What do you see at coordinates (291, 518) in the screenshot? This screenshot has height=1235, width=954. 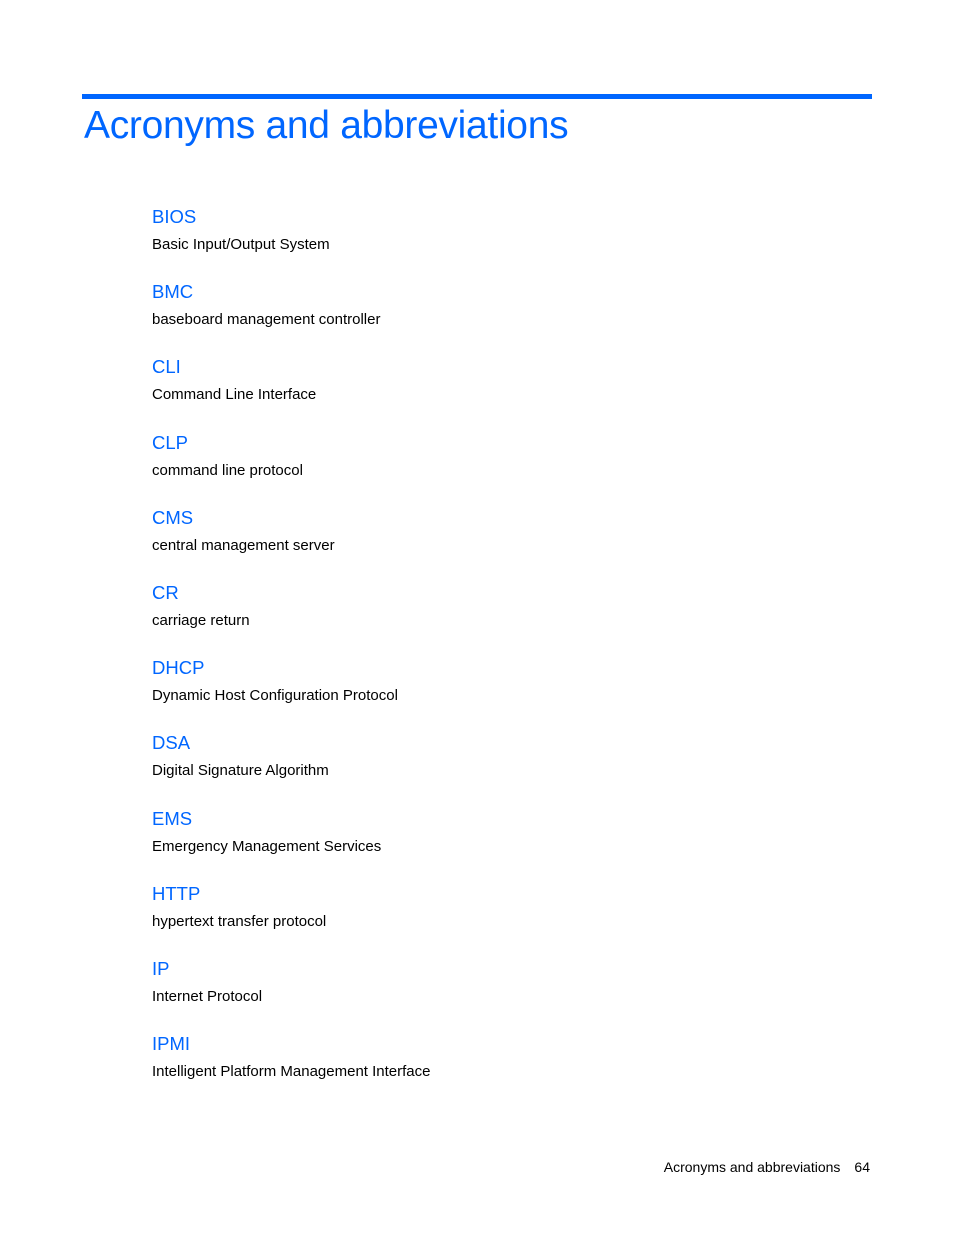 I see `acronym-term: CMS` at bounding box center [291, 518].